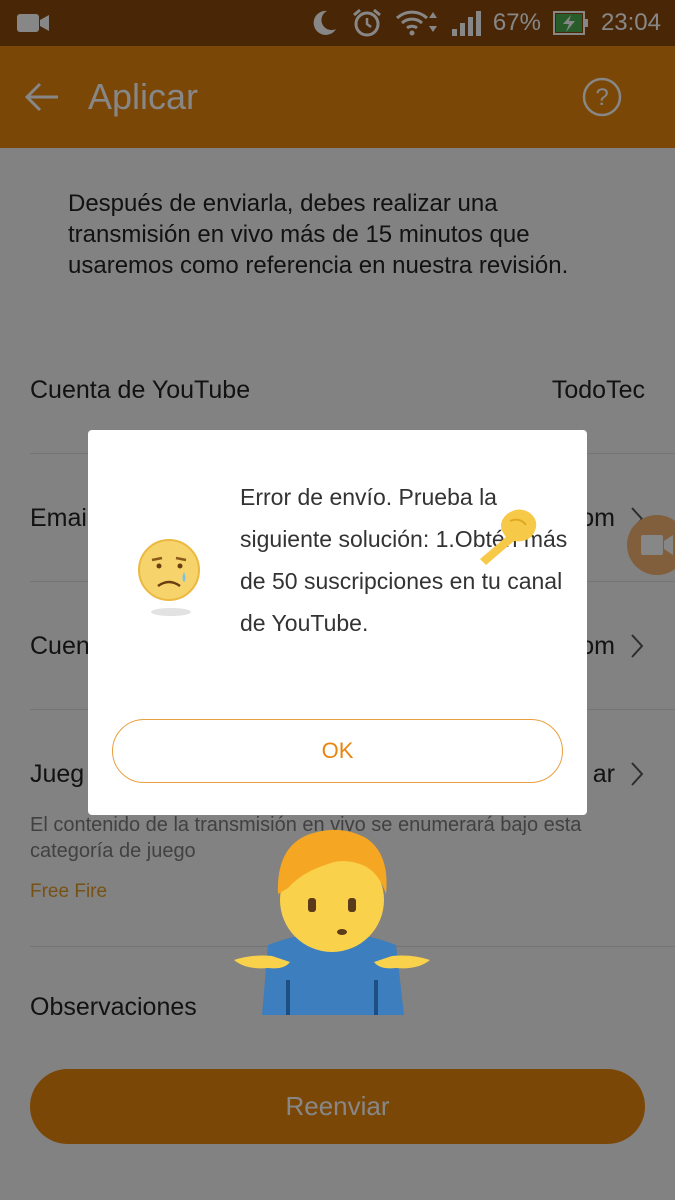 Image resolution: width=675 pixels, height=1200 pixels. What do you see at coordinates (332, 920) in the screenshot?
I see `person-shrugging-icon` at bounding box center [332, 920].